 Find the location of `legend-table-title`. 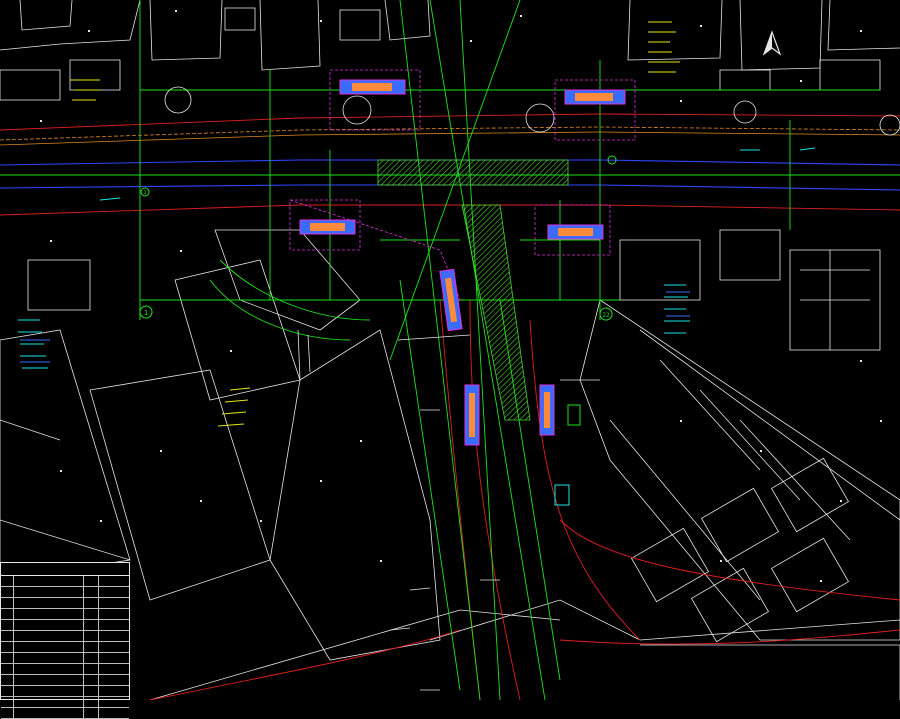

legend-table-title is located at coordinates (65, 569).